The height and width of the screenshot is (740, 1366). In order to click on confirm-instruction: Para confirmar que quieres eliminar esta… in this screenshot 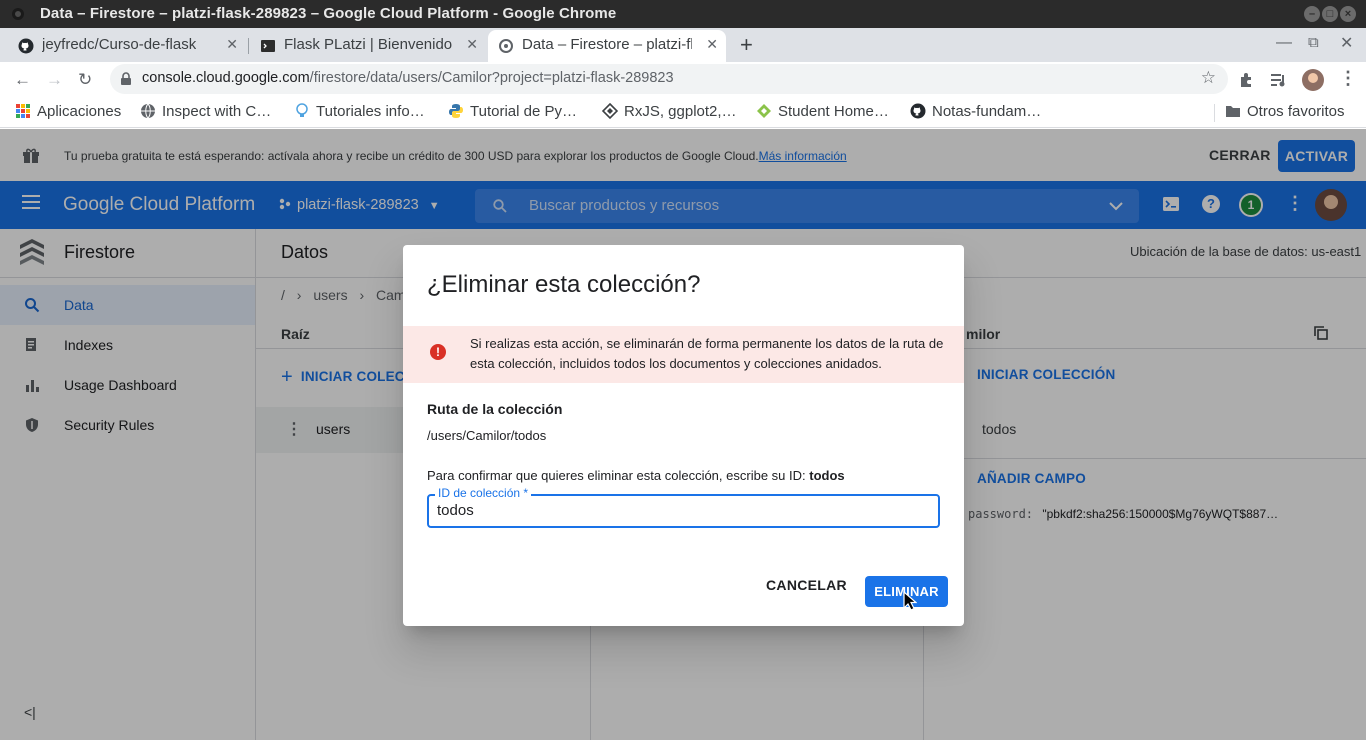, I will do `click(636, 475)`.